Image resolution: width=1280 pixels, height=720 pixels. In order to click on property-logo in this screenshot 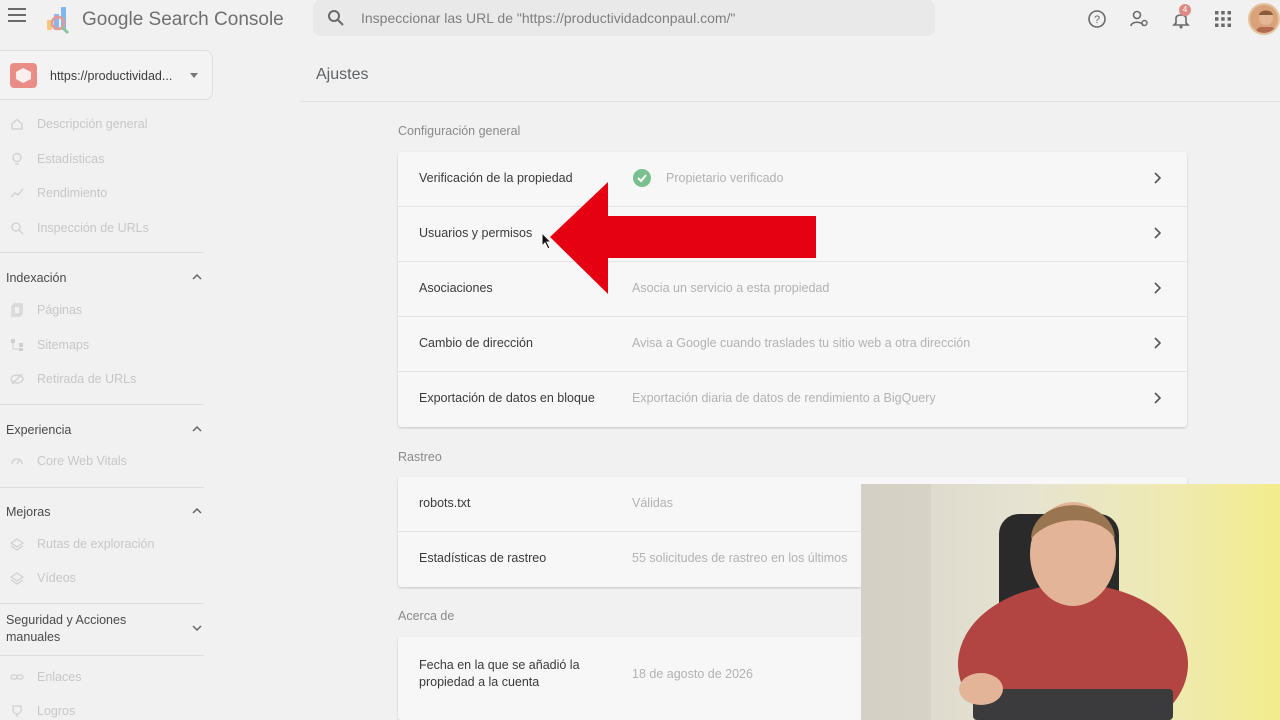, I will do `click(23, 75)`.